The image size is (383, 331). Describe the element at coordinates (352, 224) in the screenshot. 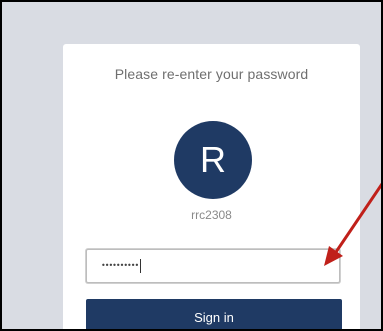

I see `red-arrow-icon` at that location.